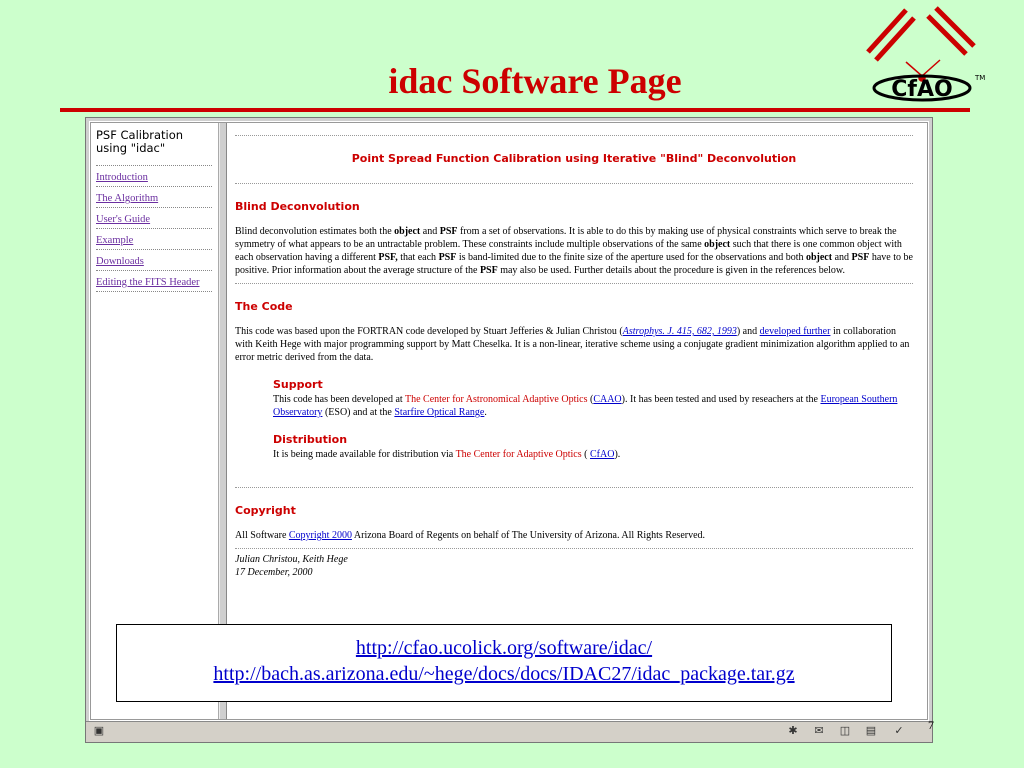  Describe the element at coordinates (871, 731) in the screenshot. I see `composer-icon: ▤` at that location.